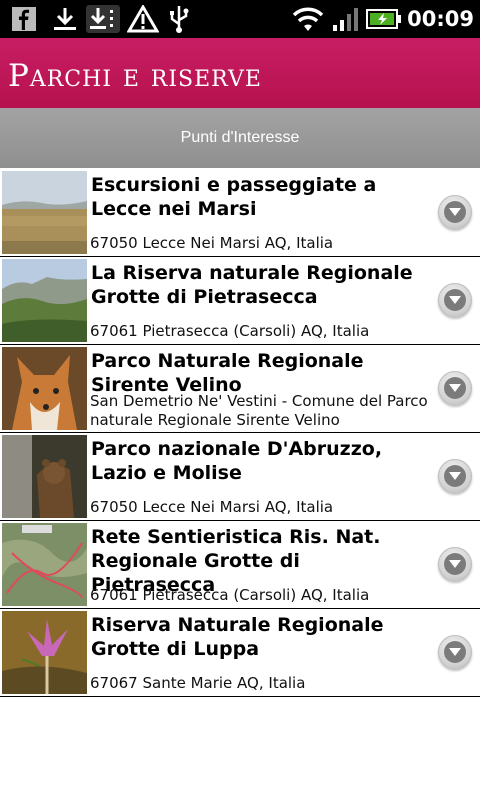 The height and width of the screenshot is (800, 480). Describe the element at coordinates (44, 300) in the screenshot. I see `thumbnail-rocky-gorge` at that location.